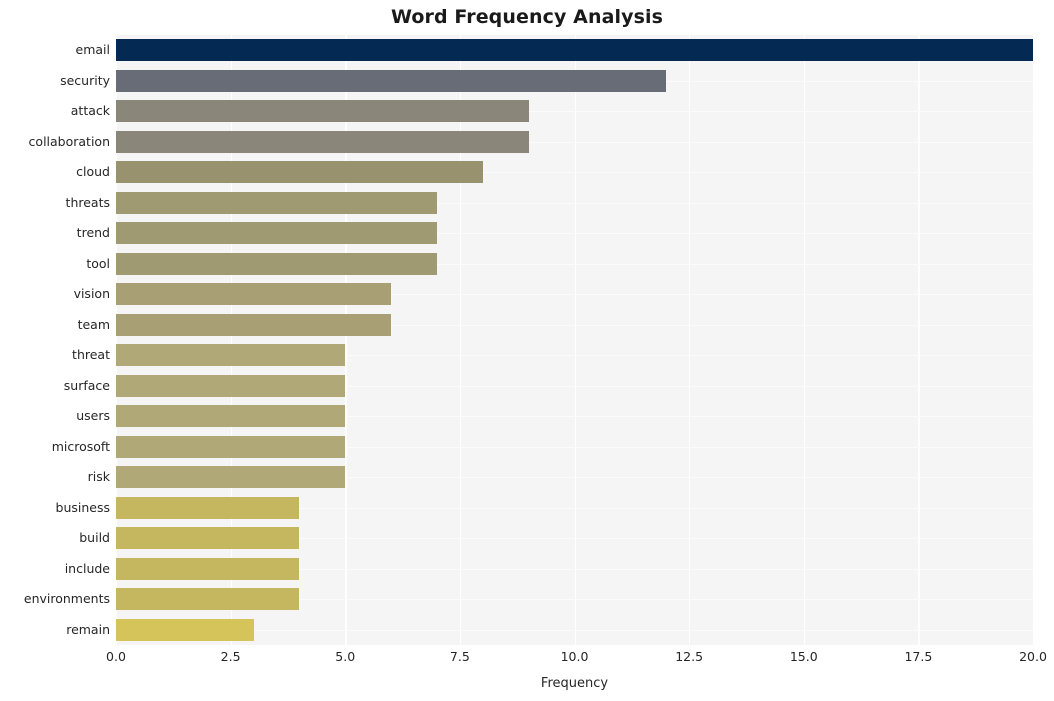  I want to click on y-axis-label-remain: remain, so click(88, 629).